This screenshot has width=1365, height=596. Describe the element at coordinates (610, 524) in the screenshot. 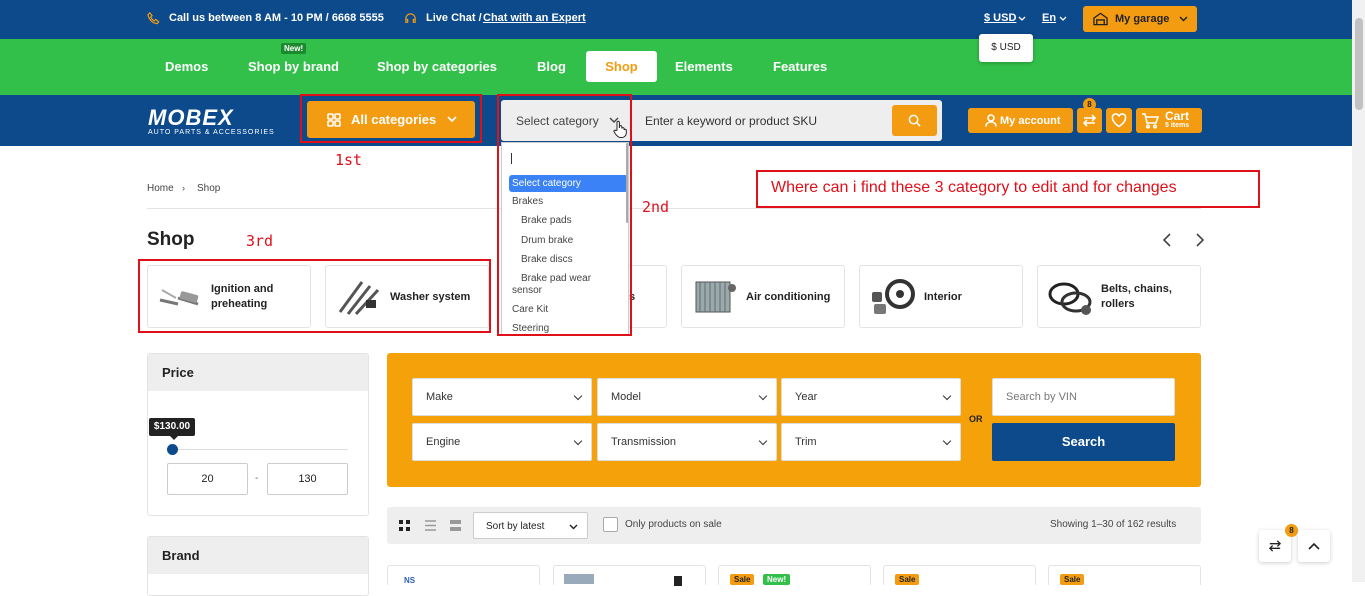

I see `sale-only-checkbox` at that location.